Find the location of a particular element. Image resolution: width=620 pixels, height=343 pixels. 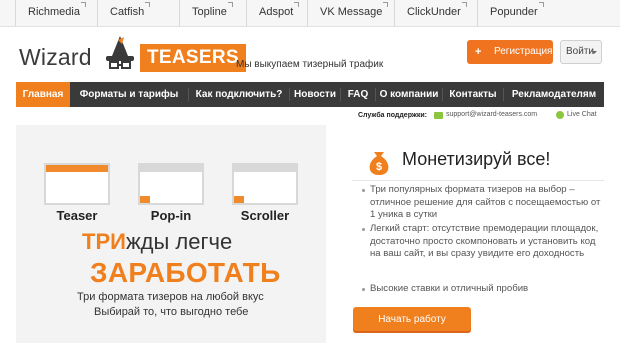

monetize-title: Монетизируй все! is located at coordinates (476, 159).